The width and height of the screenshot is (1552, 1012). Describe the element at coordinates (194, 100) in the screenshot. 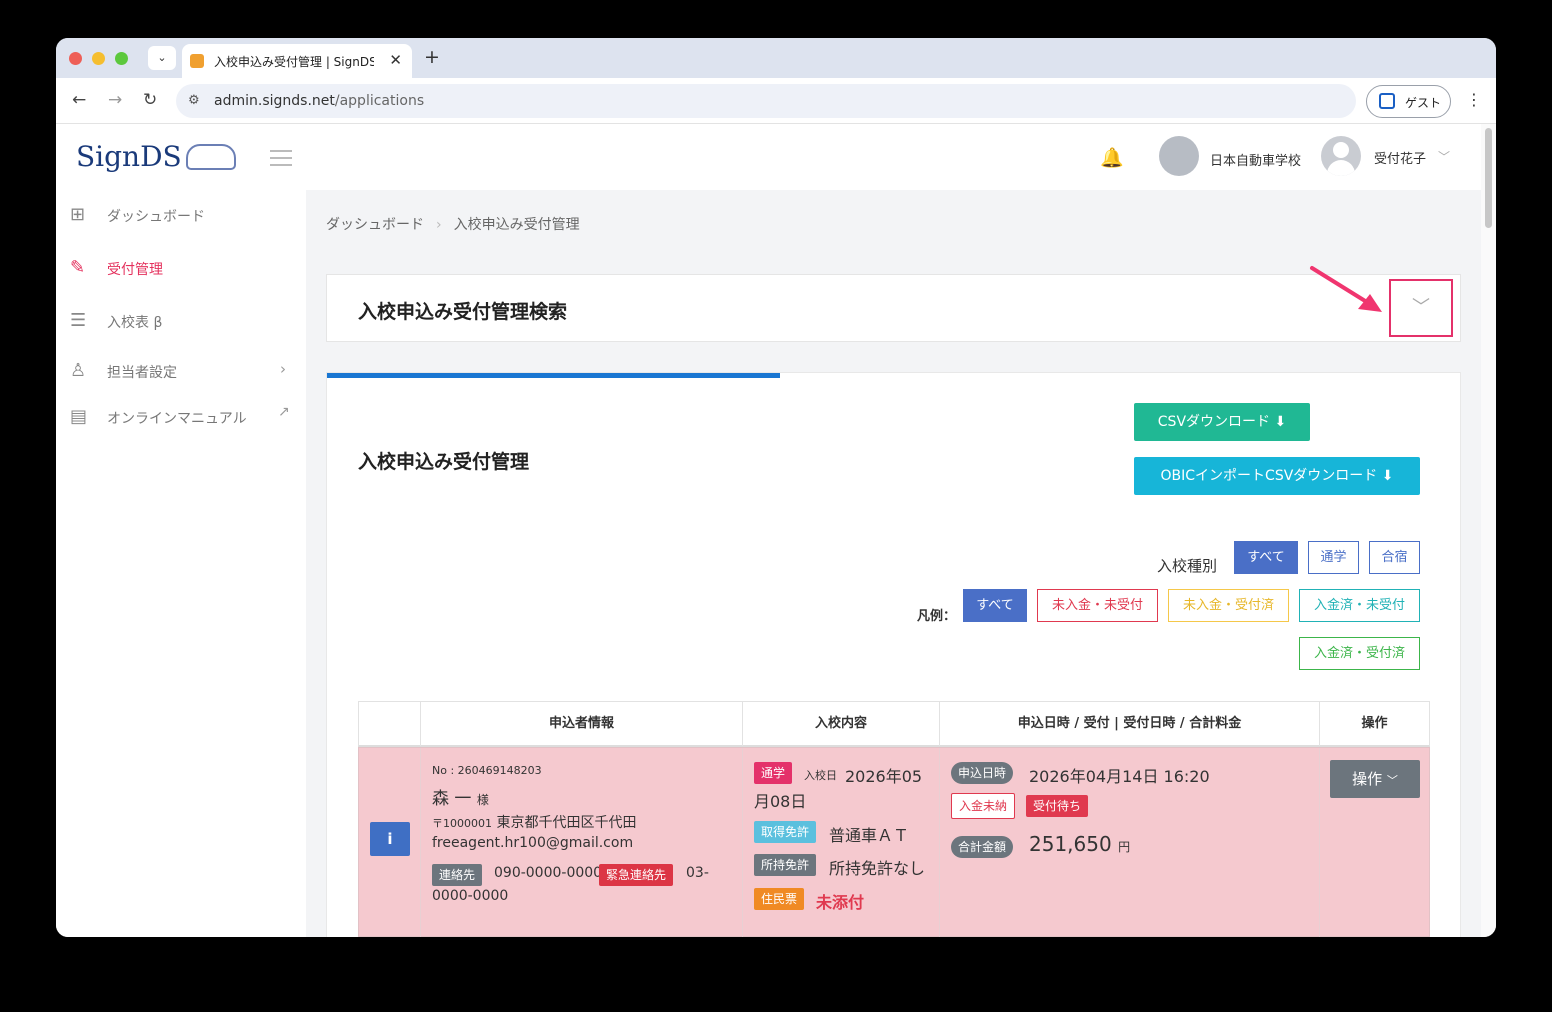

I see `site-settings-icon: ⚙` at that location.